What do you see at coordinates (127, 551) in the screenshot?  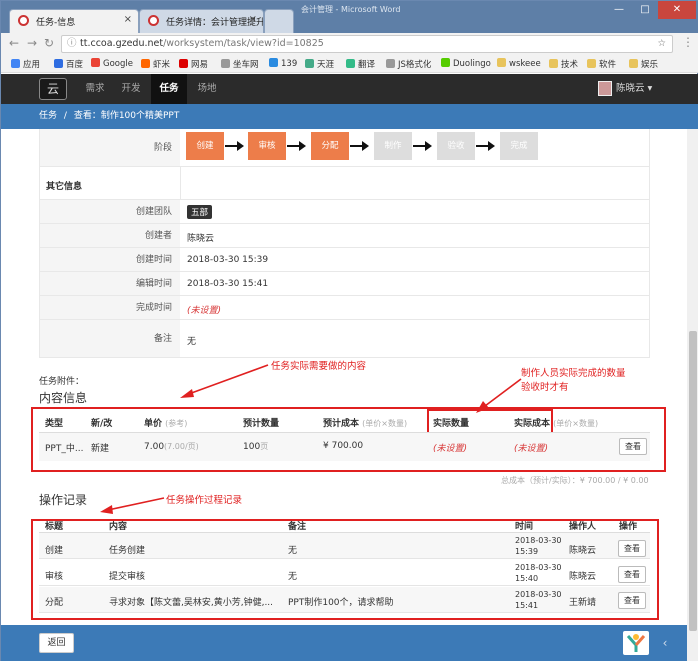 I see `log-cell-content: 任务创建` at bounding box center [127, 551].